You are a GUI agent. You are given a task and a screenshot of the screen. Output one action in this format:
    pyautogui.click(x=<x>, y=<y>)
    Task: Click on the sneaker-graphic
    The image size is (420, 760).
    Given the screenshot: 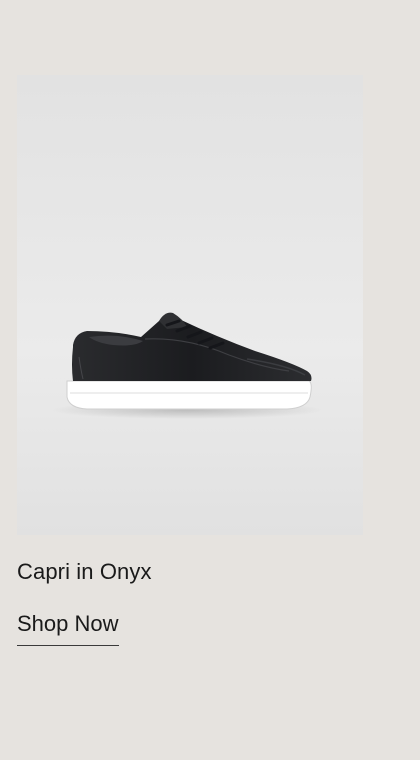 What is the action you would take?
    pyautogui.click(x=189, y=361)
    